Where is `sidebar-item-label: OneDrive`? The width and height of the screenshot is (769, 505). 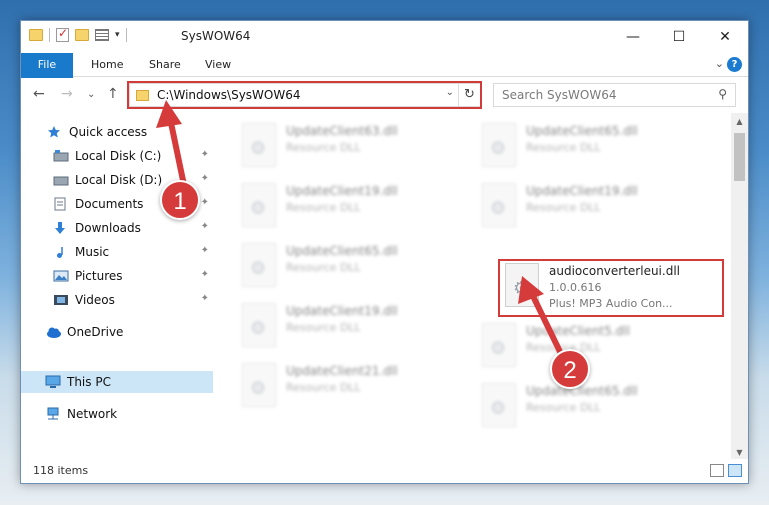 sidebar-item-label: OneDrive is located at coordinates (95, 332).